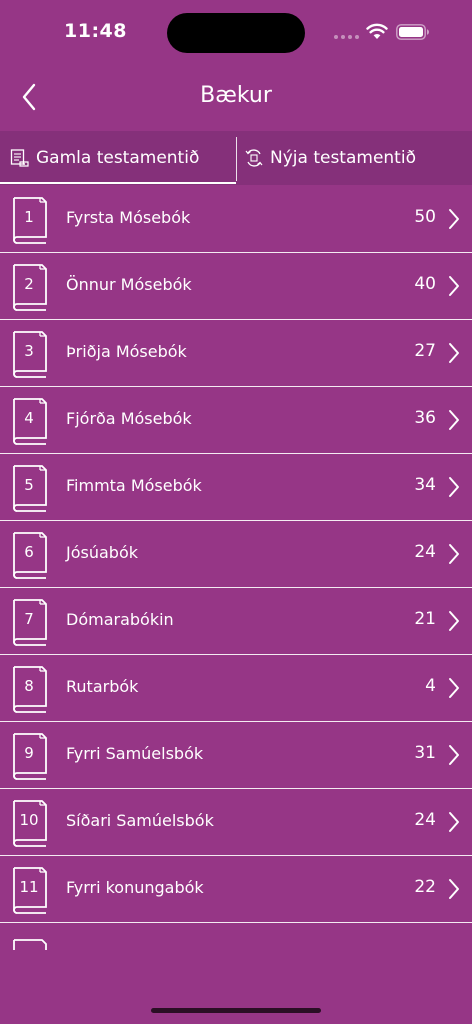 This screenshot has width=472, height=1024. I want to click on chapter-count: 34, so click(425, 485).